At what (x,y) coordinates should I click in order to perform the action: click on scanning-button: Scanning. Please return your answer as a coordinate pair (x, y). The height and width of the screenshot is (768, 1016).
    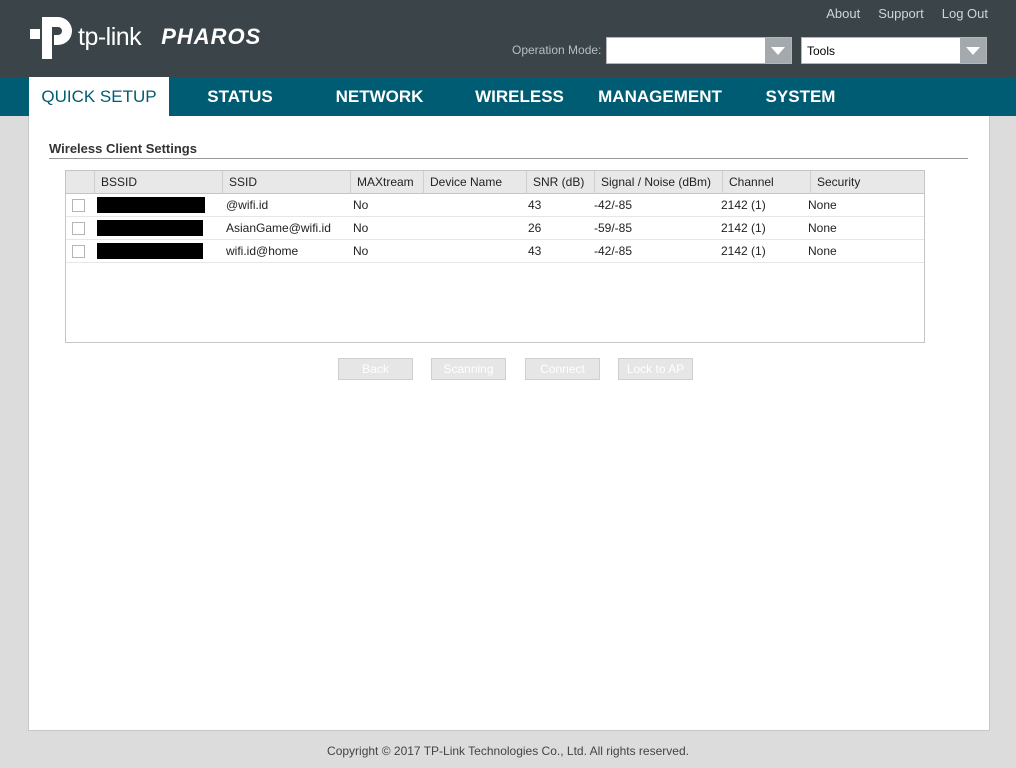
    Looking at the image, I should click on (468, 369).